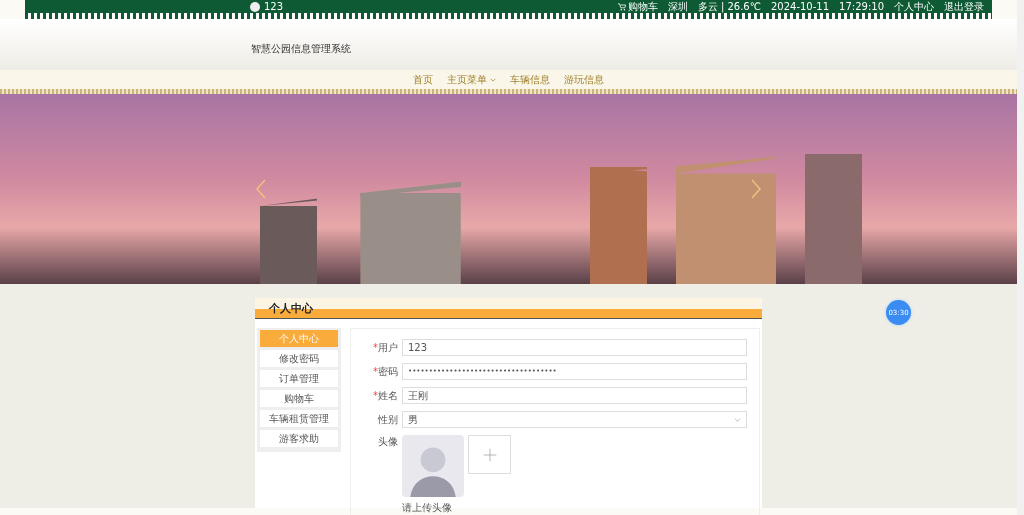  I want to click on field-label: 头像, so click(387, 442).